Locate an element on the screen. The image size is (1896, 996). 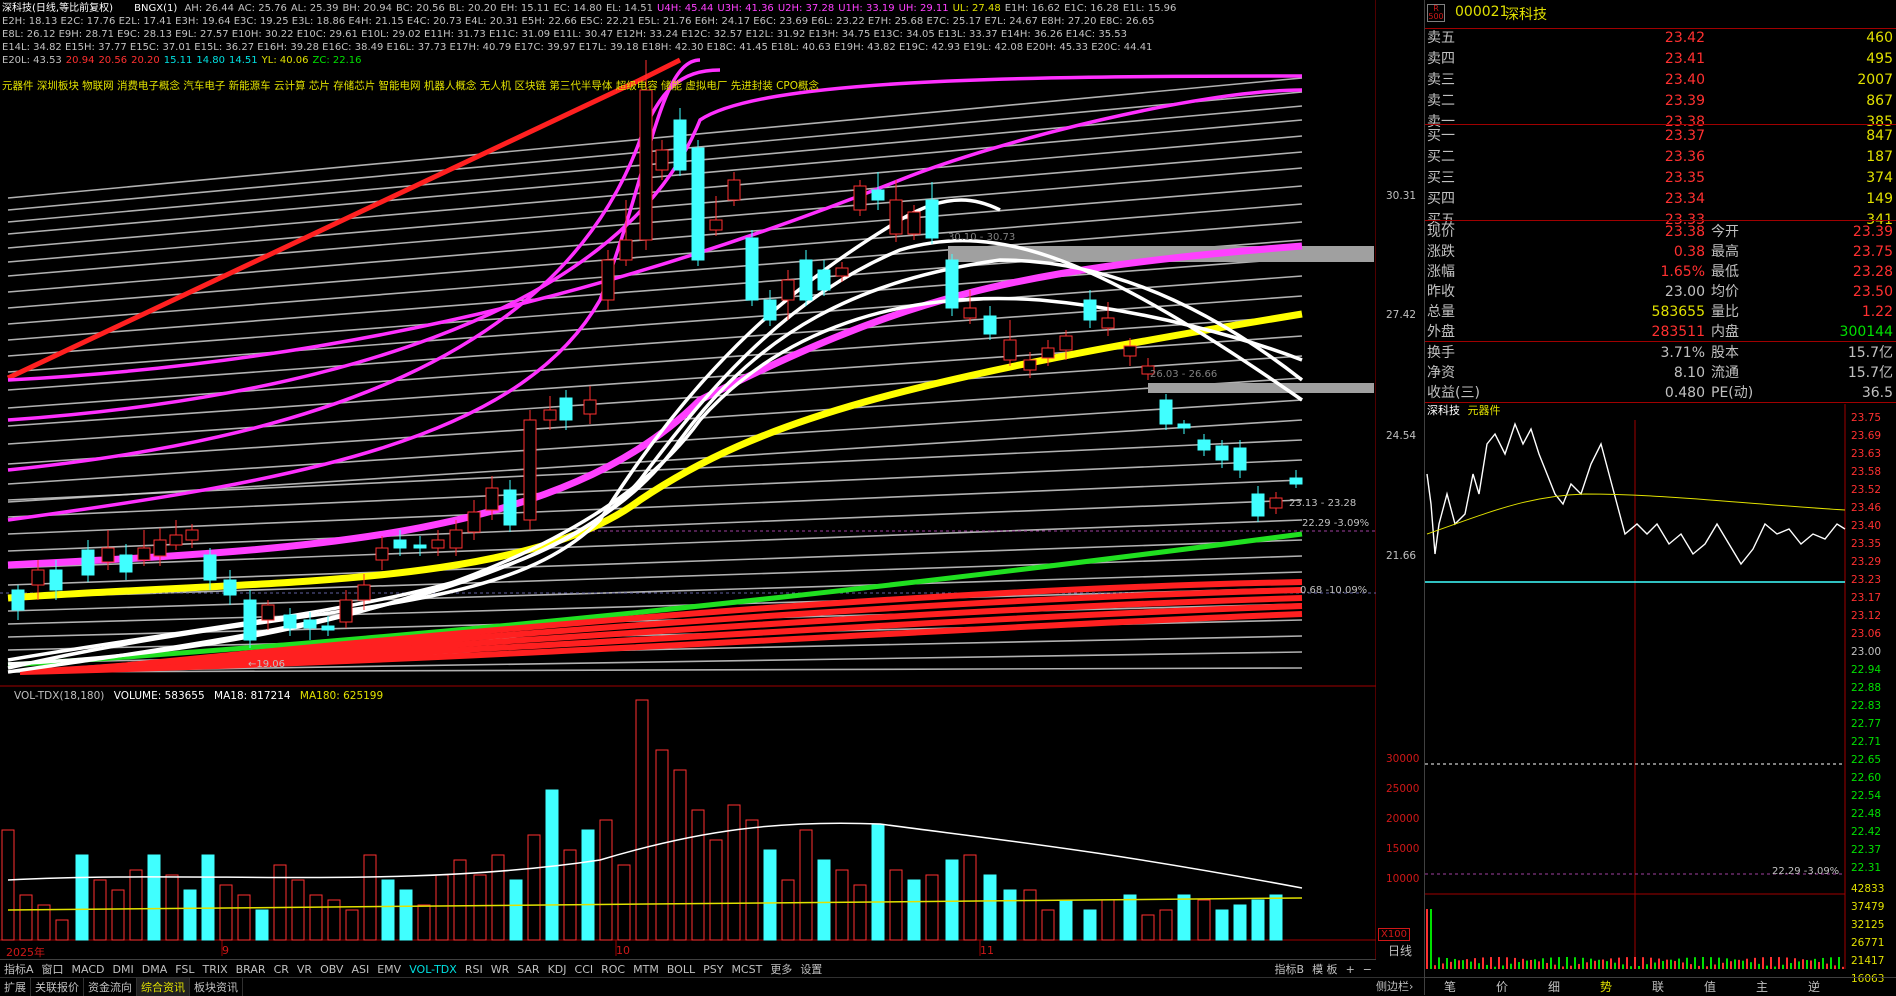
intraday-tab: 值 is located at coordinates (1710, 986).